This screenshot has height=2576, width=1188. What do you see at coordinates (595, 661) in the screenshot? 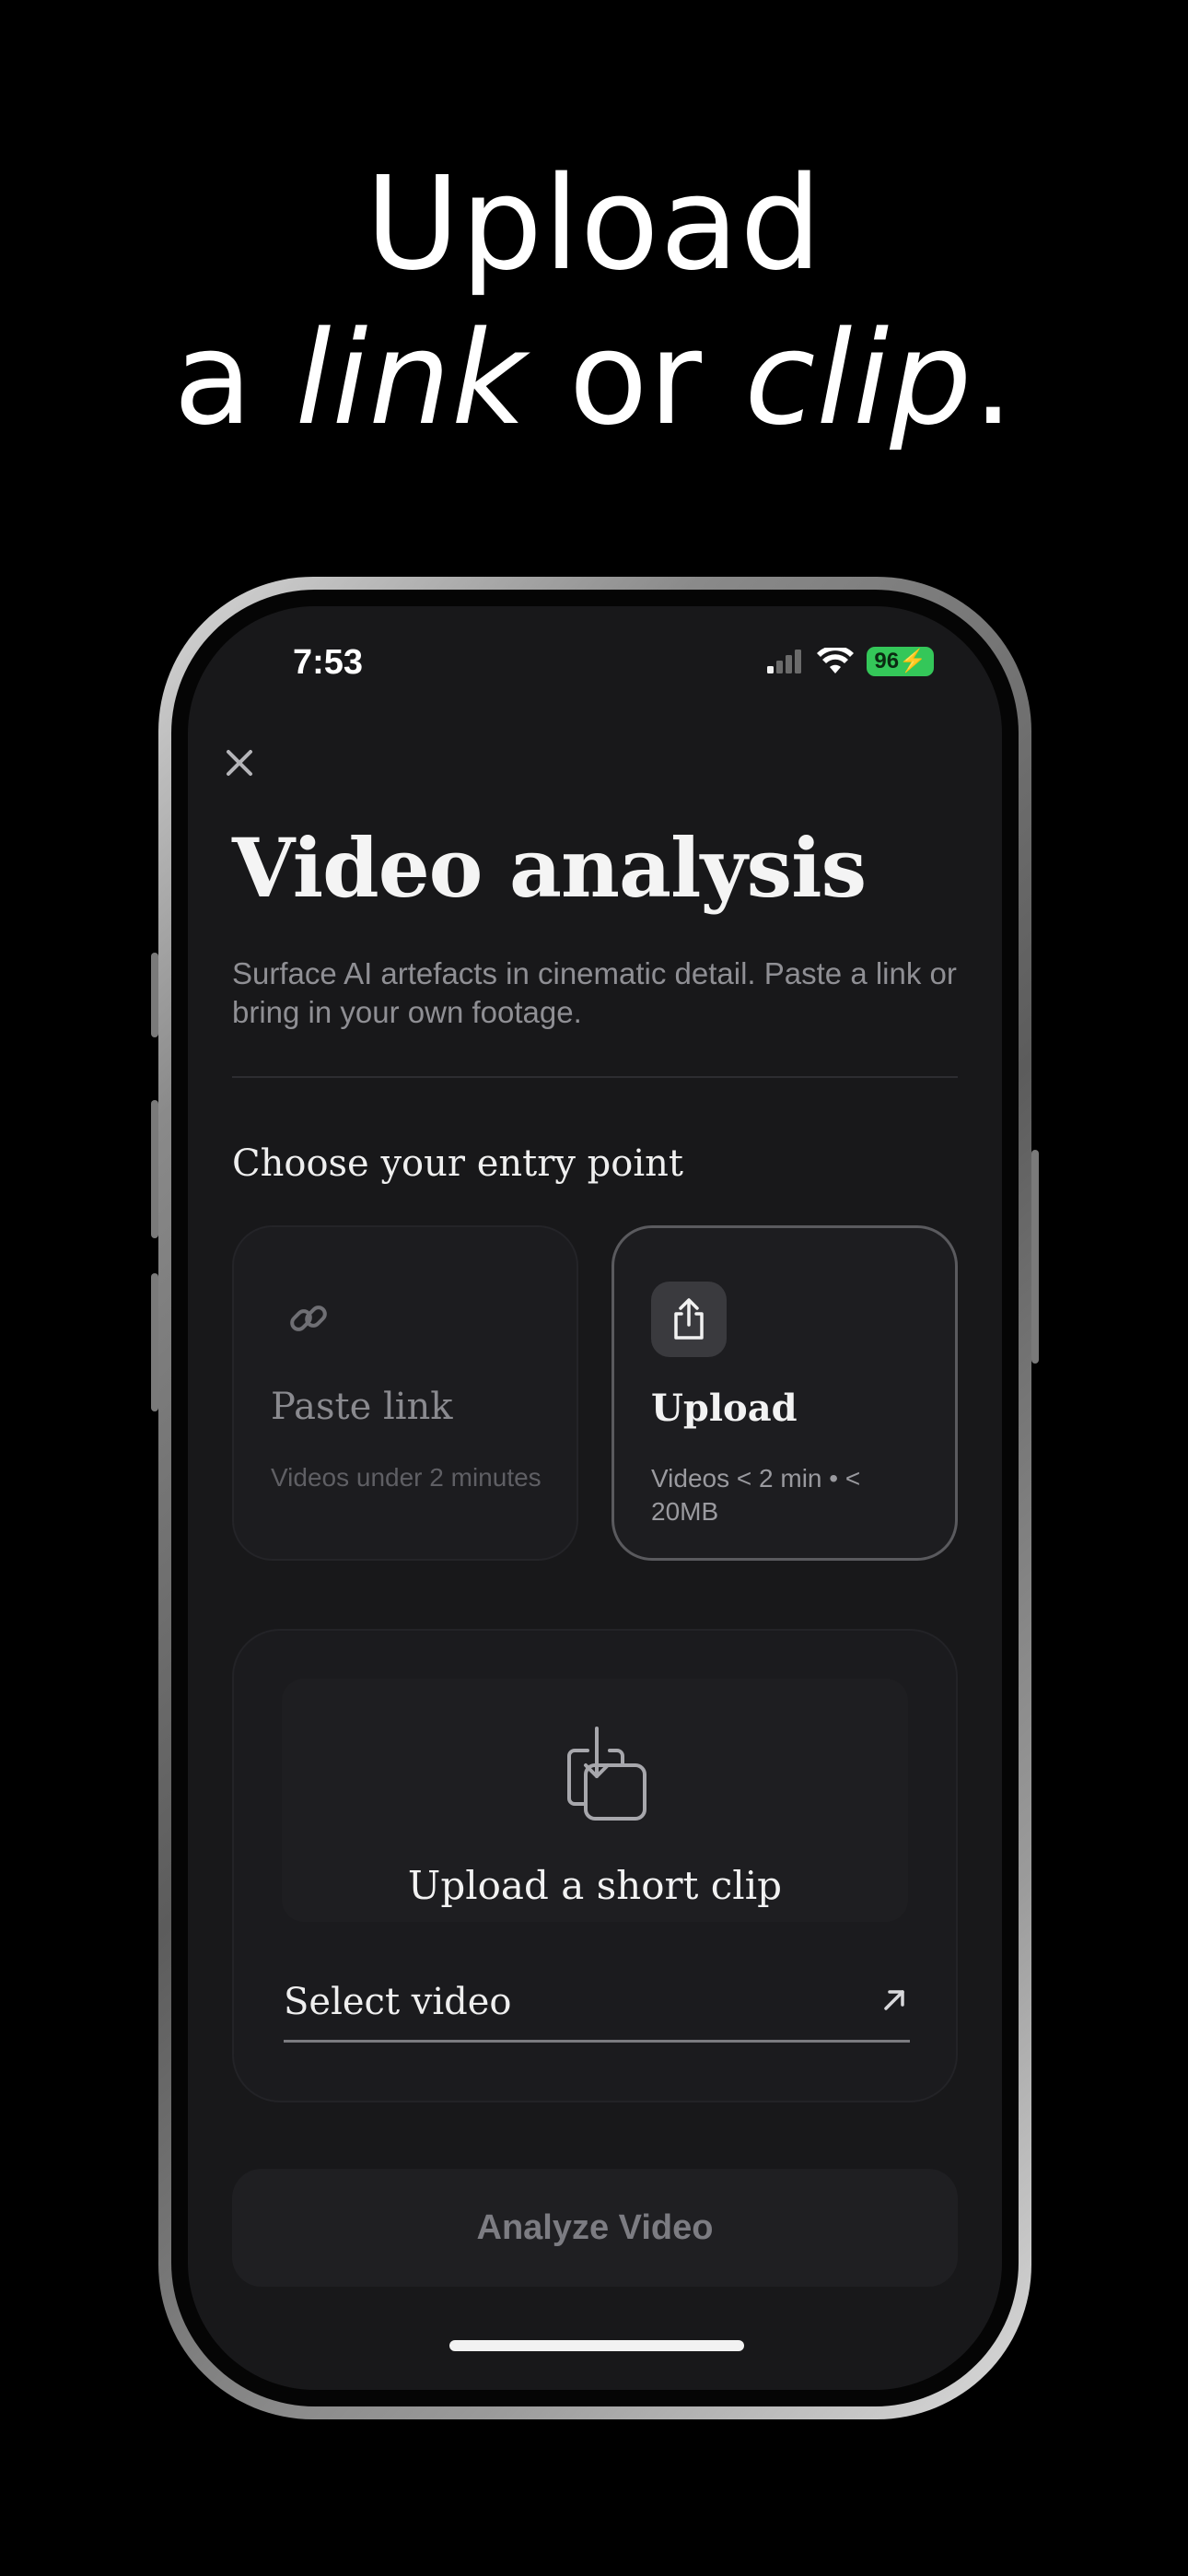
I see `status-bar: 7:53 96⚡` at bounding box center [595, 661].